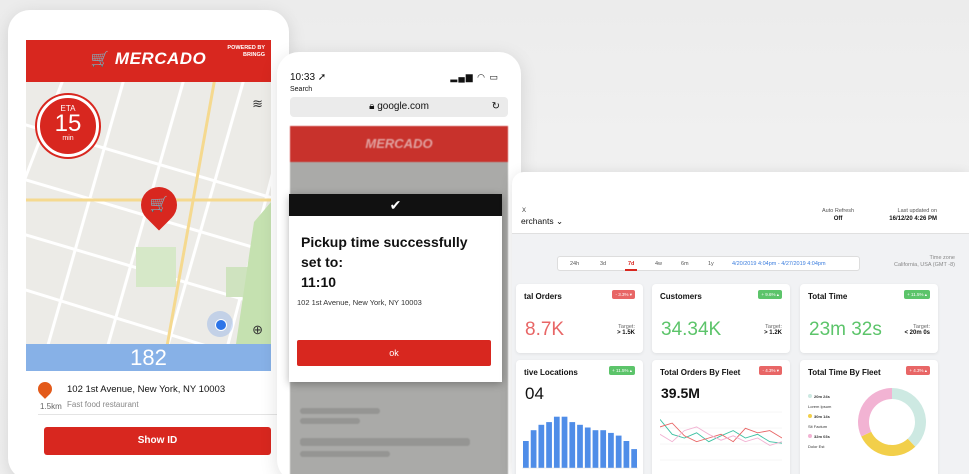 The width and height of the screenshot is (969, 474). Describe the element at coordinates (603, 264) in the screenshot. I see `range-3d: 3d` at that location.